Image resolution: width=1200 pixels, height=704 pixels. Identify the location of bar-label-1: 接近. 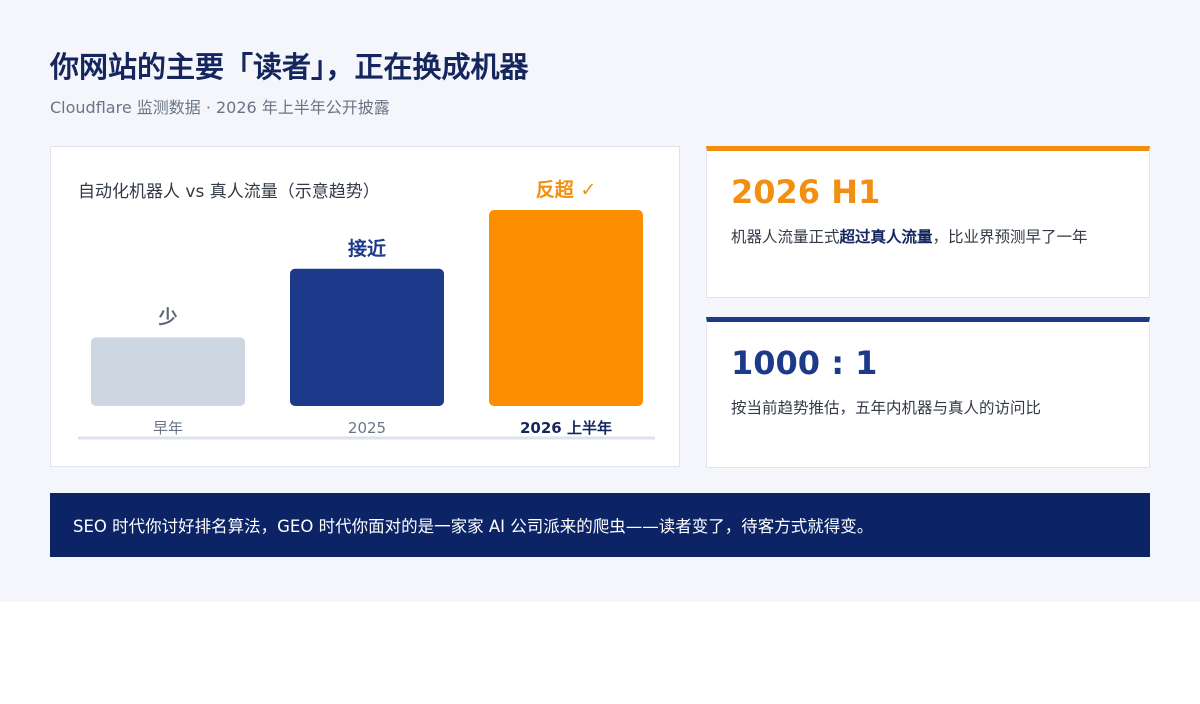
(367, 249).